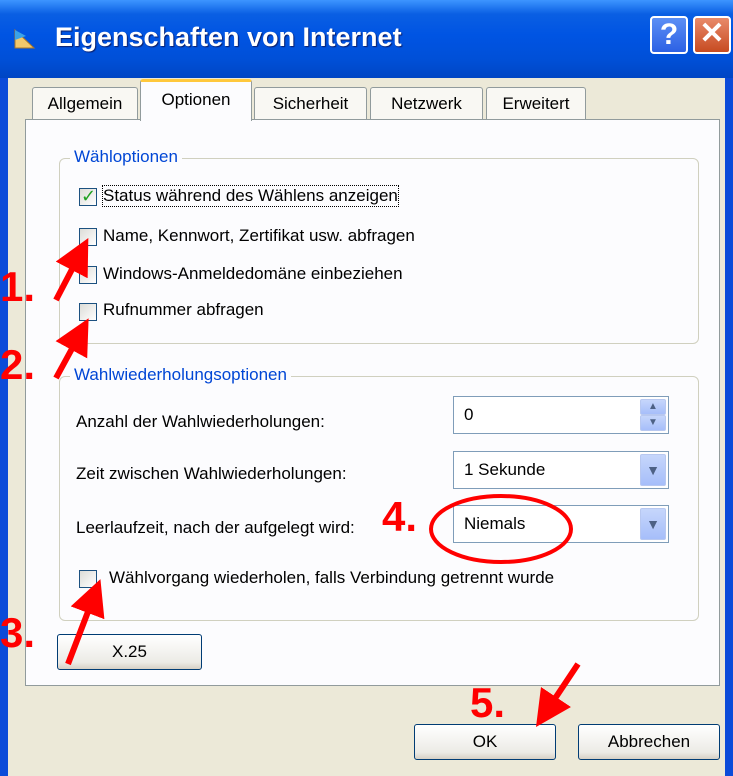  Describe the element at coordinates (196, 100) in the screenshot. I see `tab-optionen: Optionen` at that location.